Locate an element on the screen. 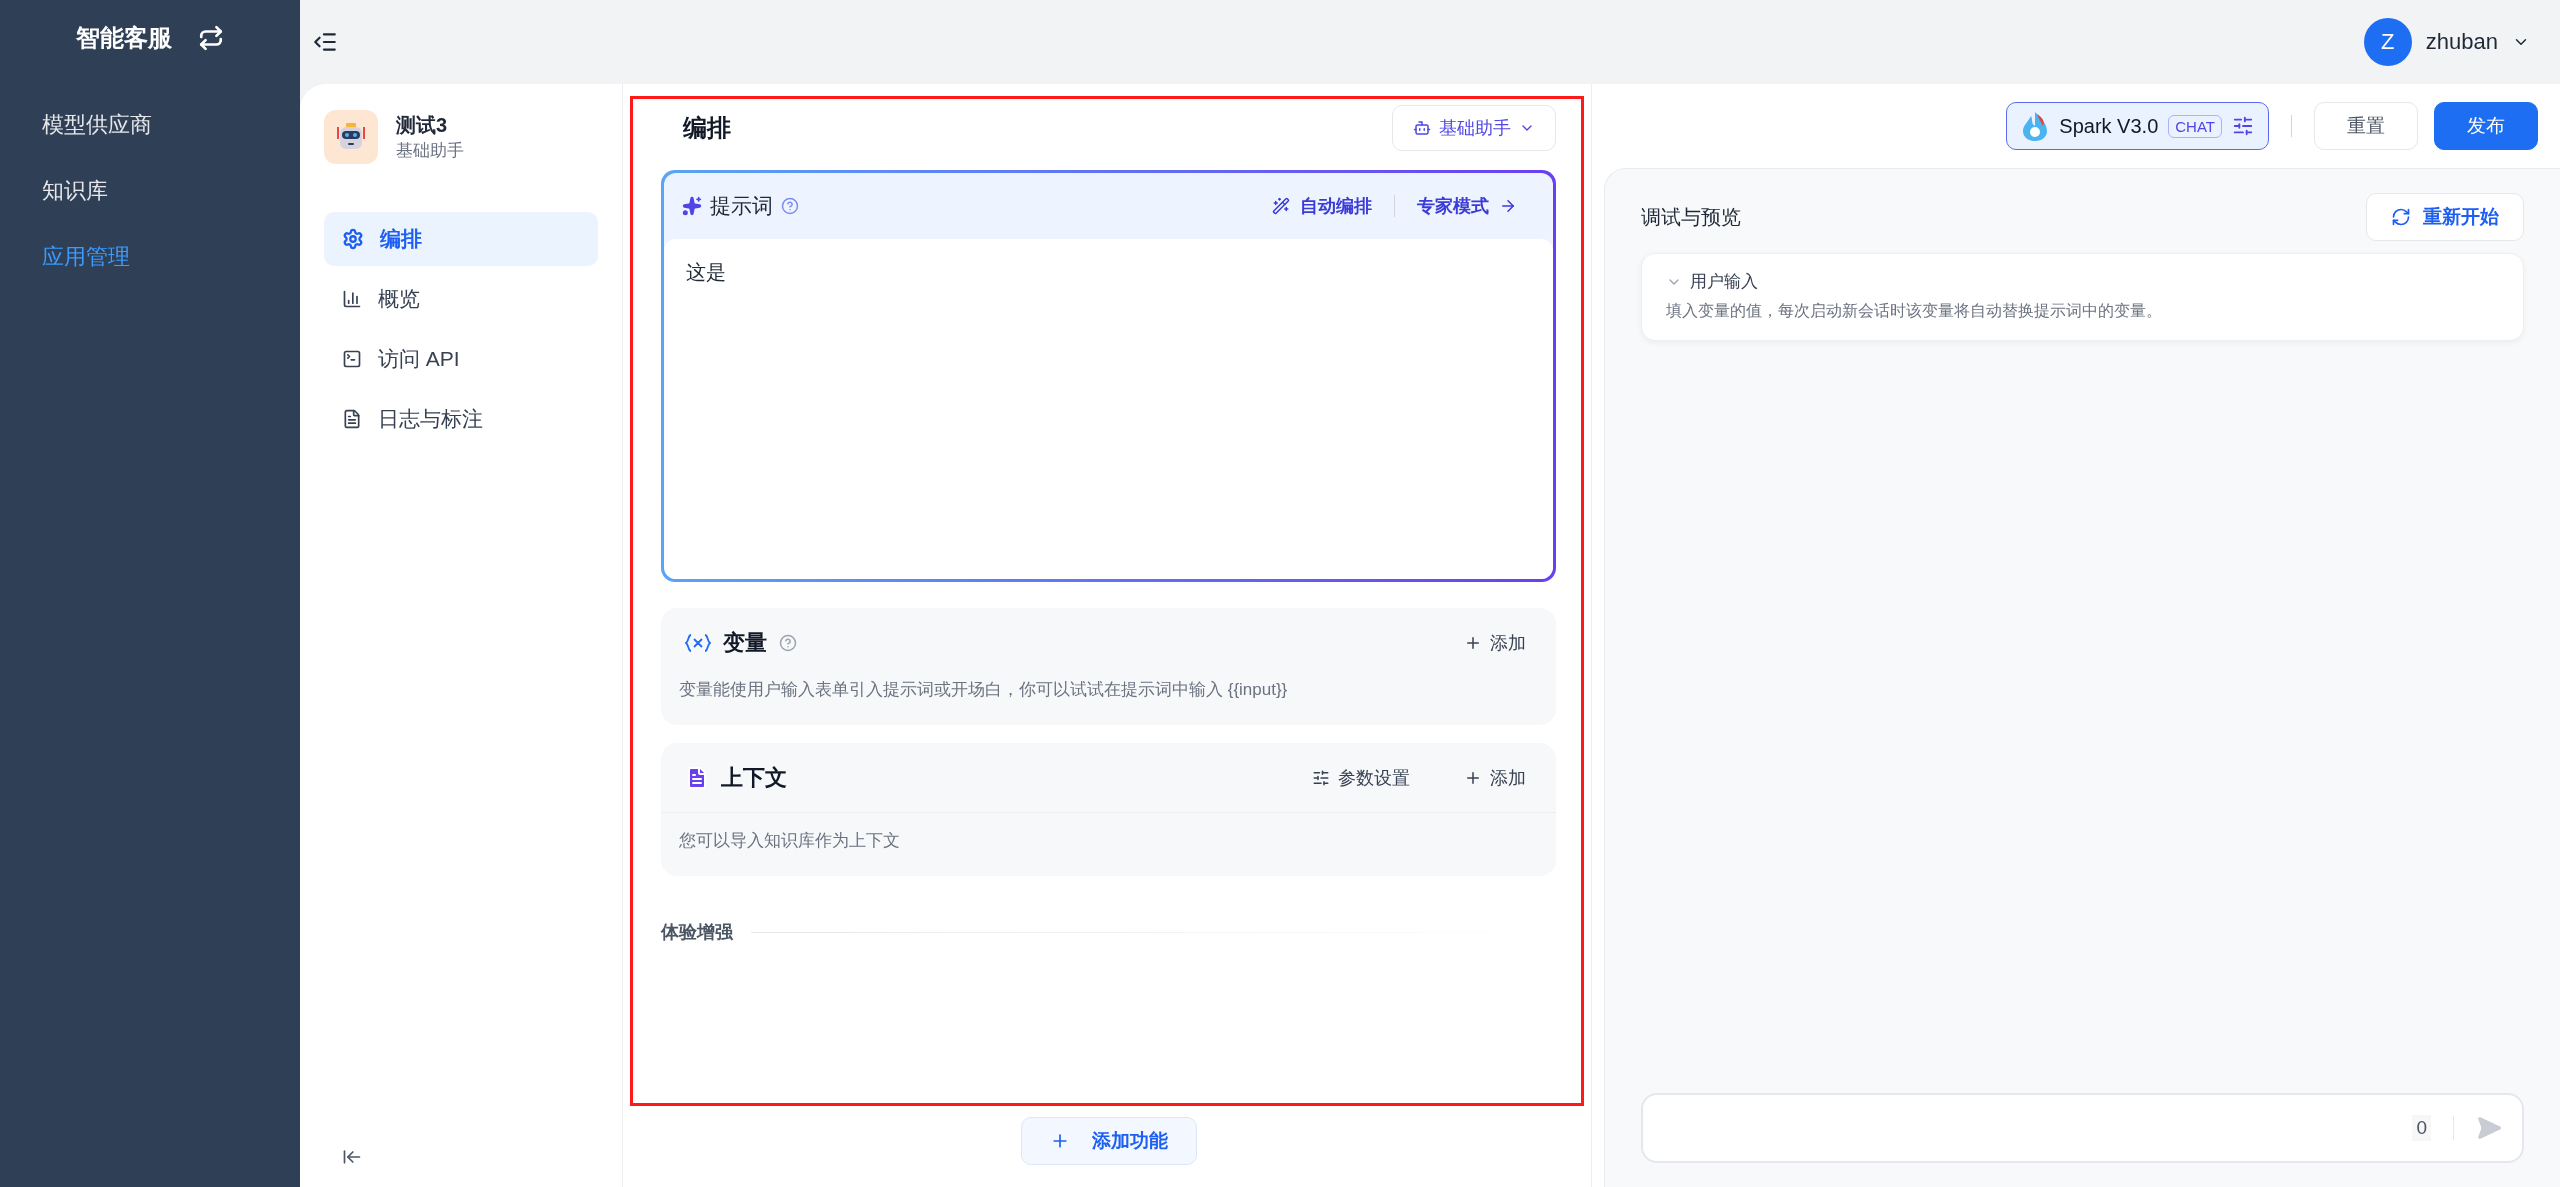  section-label: 体验增强 is located at coordinates (697, 932).